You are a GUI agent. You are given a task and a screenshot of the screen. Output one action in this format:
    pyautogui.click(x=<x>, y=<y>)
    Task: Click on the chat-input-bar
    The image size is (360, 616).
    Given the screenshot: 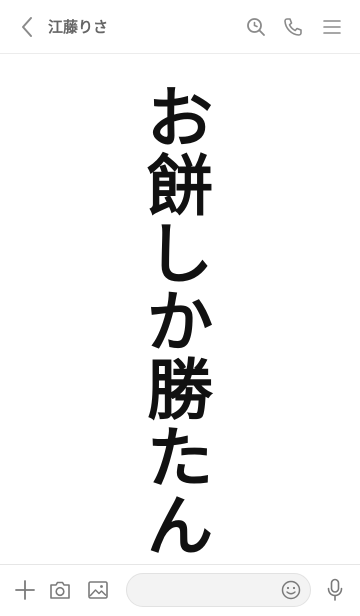 What is the action you would take?
    pyautogui.click(x=180, y=590)
    